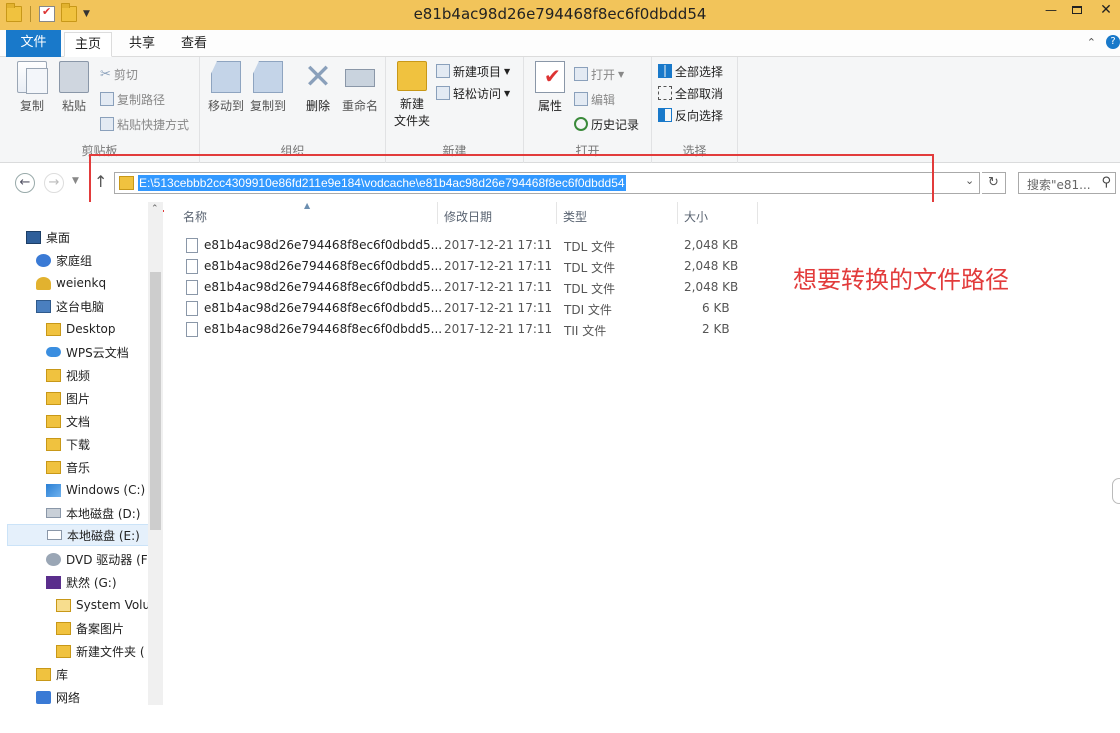 Image resolution: width=1120 pixels, height=733 pixels. What do you see at coordinates (74, 352) in the screenshot?
I see `sidebar-item-wps-cloud: WPS云文档` at bounding box center [74, 352].